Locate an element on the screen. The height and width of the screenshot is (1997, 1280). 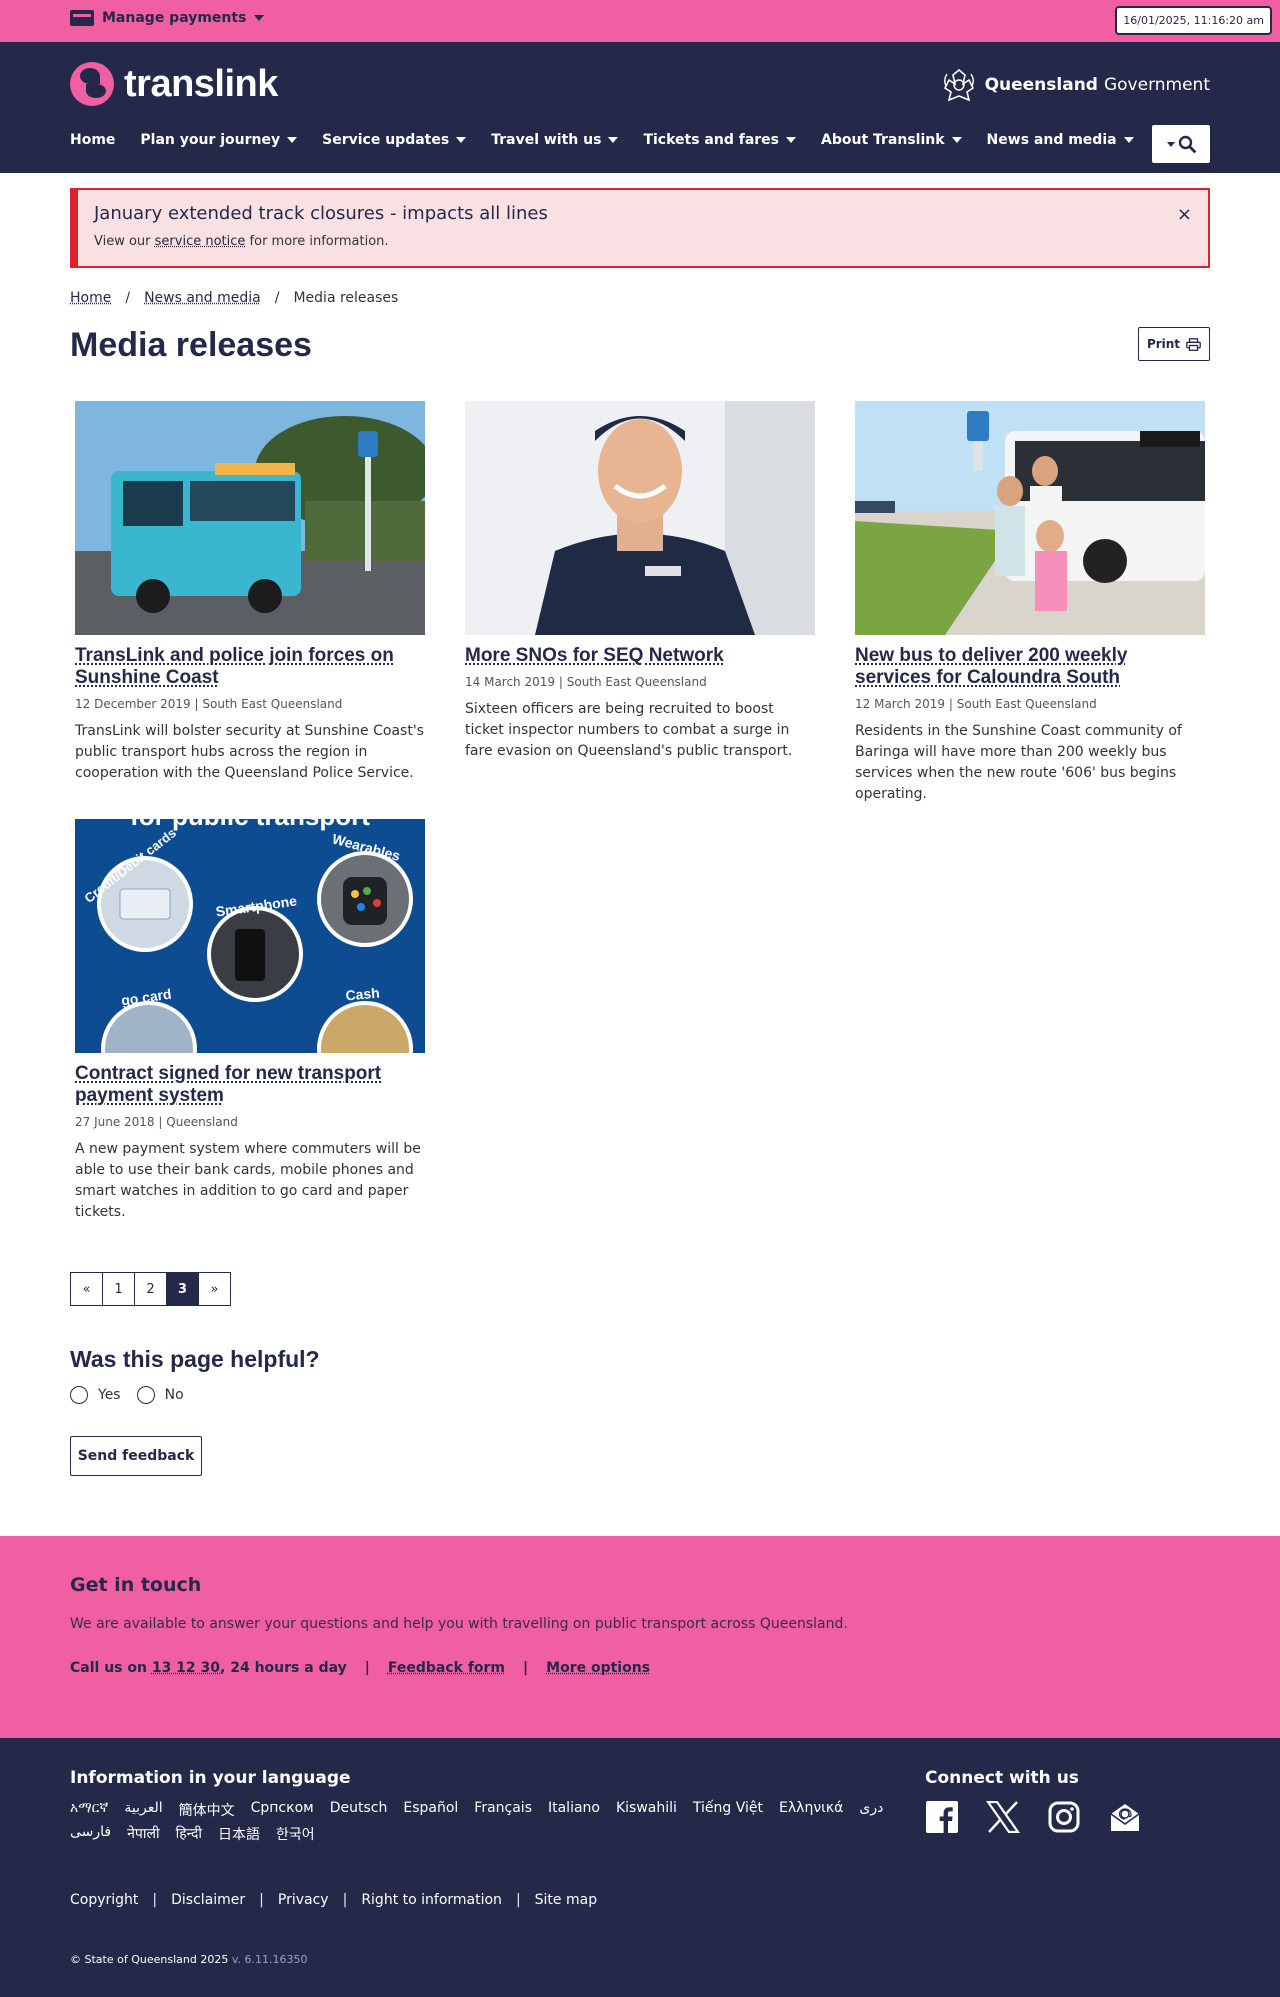
article-image-officer is located at coordinates (640, 518).